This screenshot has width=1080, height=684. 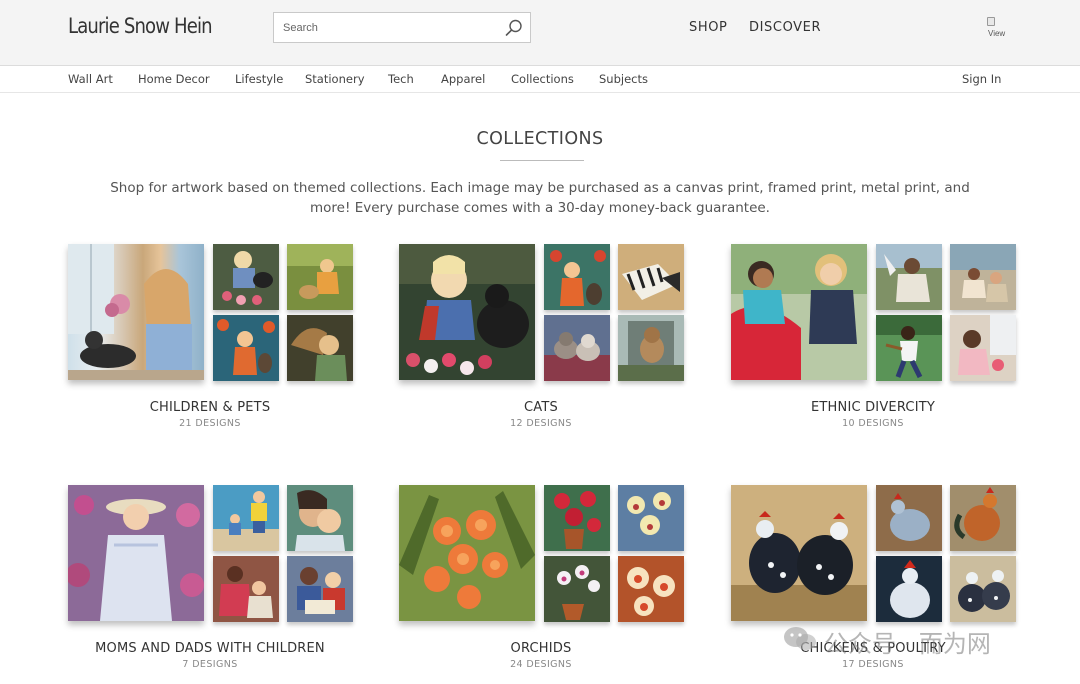 What do you see at coordinates (401, 79) in the screenshot?
I see `subnav-tech: Tech` at bounding box center [401, 79].